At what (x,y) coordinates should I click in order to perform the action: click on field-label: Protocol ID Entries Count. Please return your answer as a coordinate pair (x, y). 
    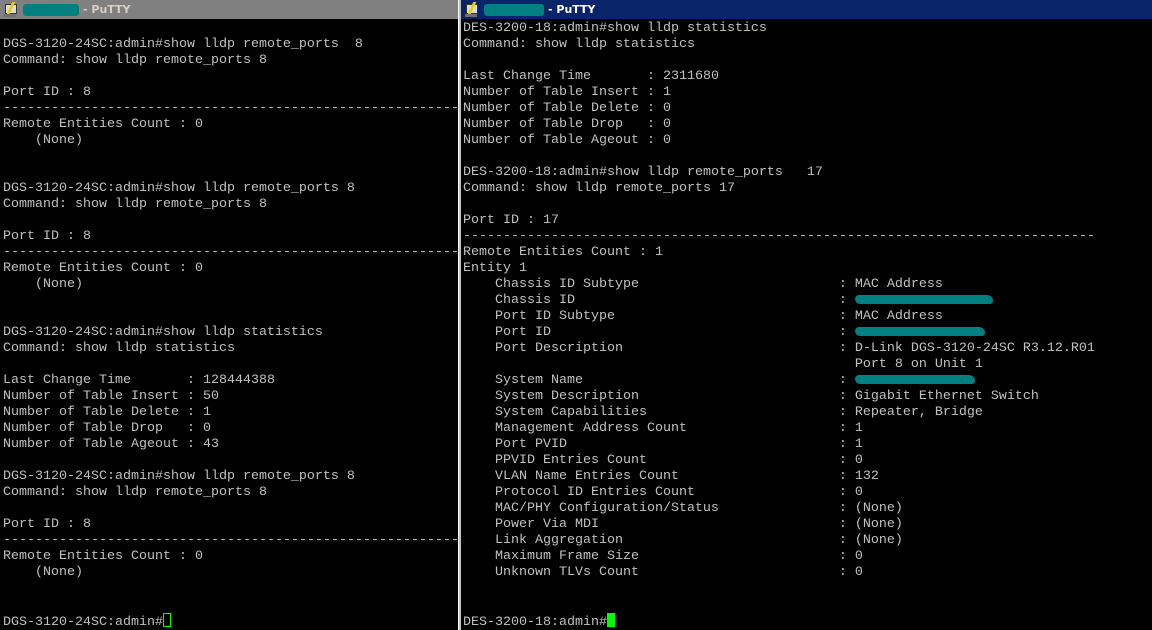
    Looking at the image, I should click on (594, 492).